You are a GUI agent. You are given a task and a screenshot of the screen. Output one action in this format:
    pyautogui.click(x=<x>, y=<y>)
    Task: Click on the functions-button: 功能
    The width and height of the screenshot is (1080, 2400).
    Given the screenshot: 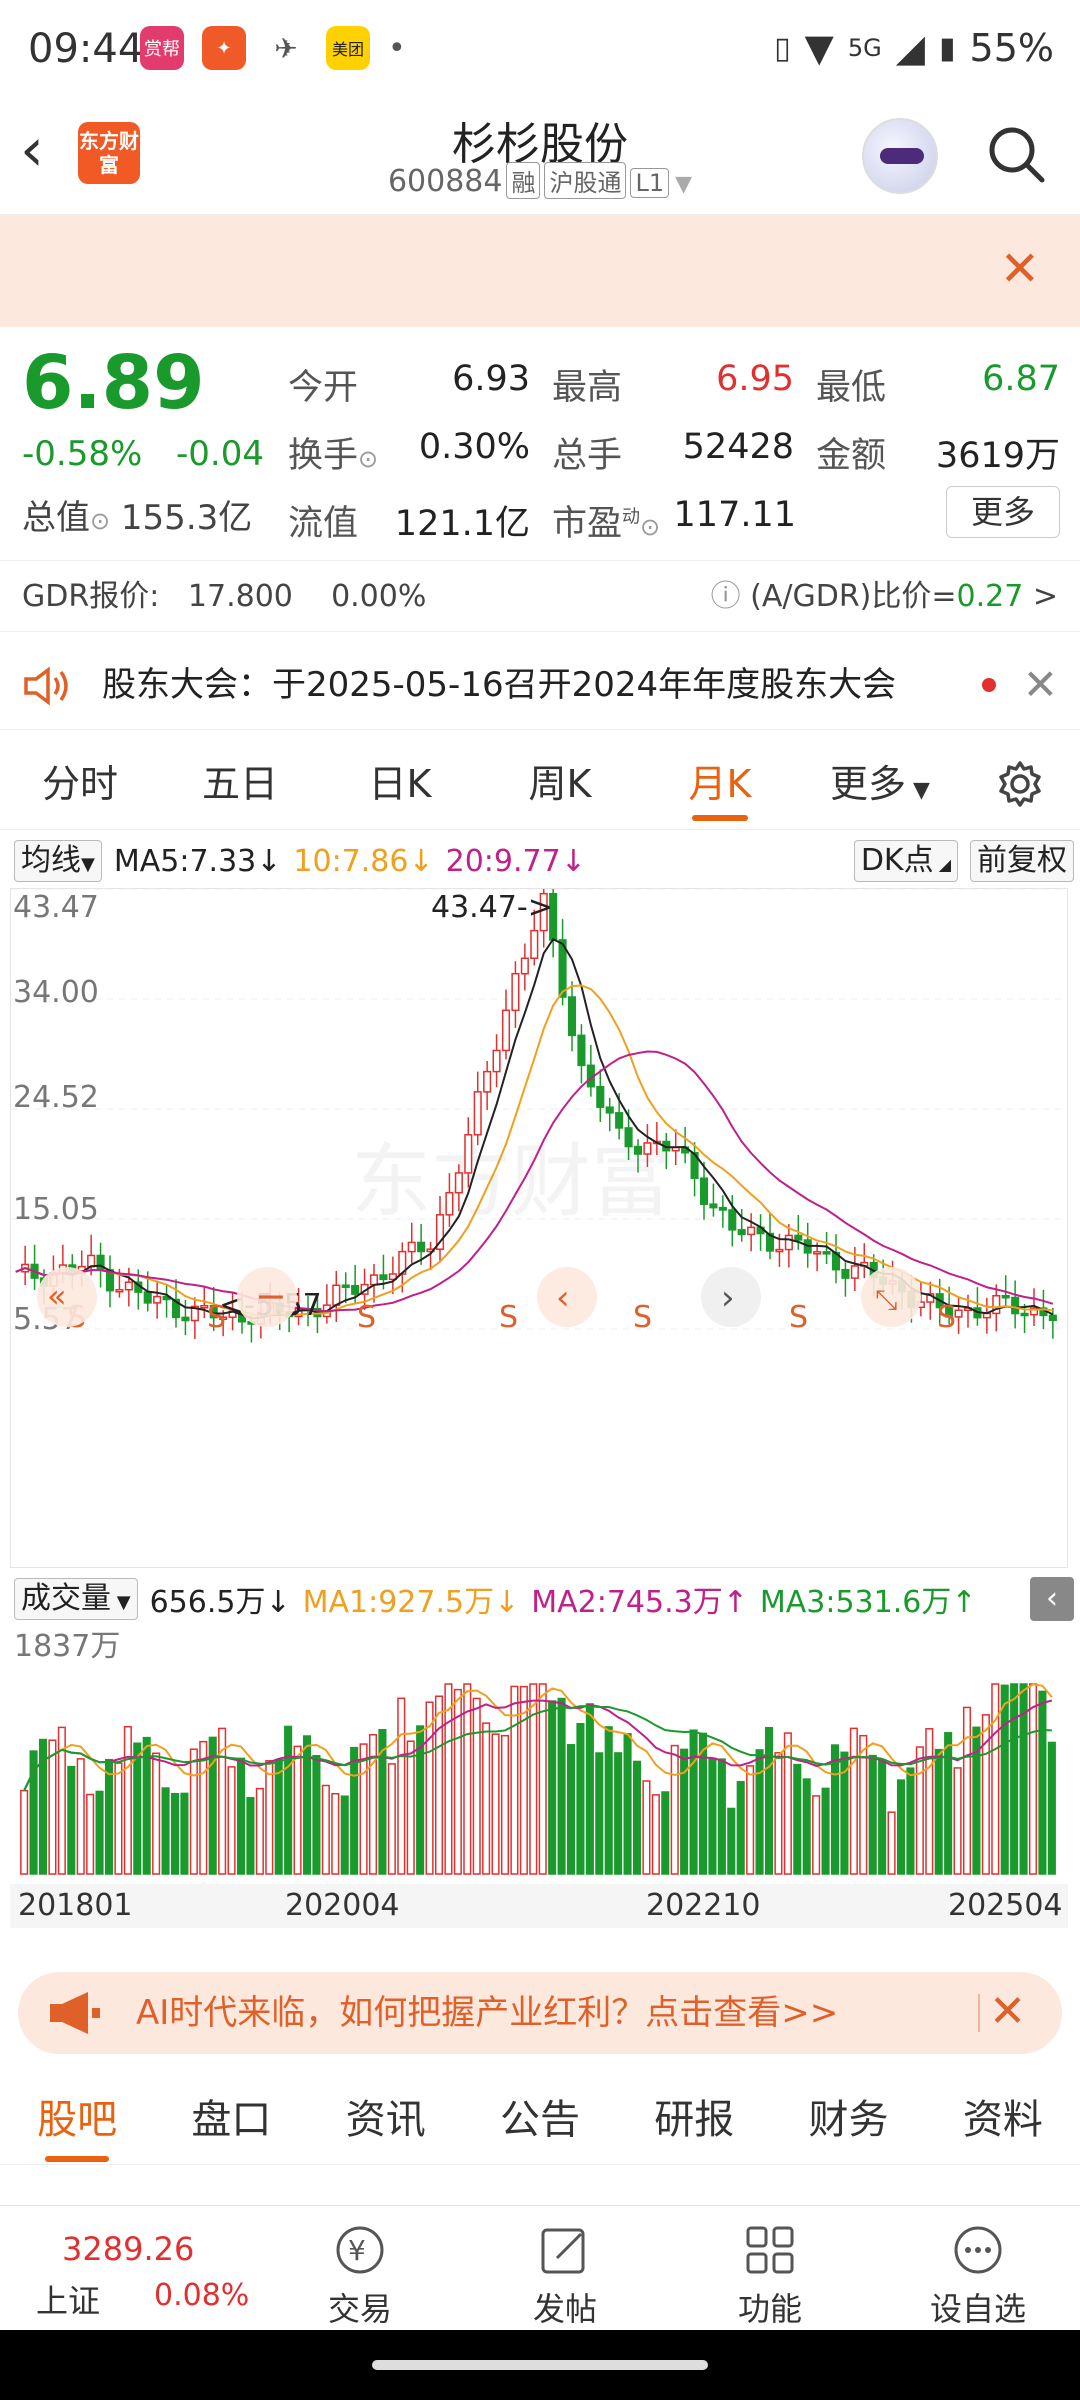 What is the action you would take?
    pyautogui.click(x=770, y=2276)
    